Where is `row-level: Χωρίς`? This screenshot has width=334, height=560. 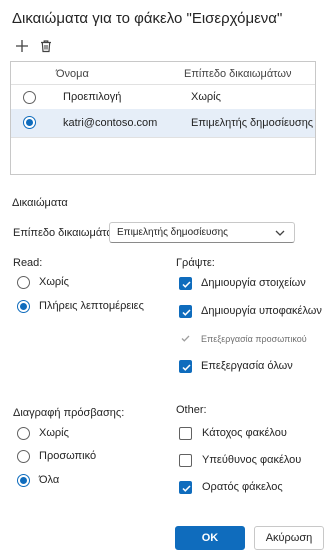 row-level: Χωρίς is located at coordinates (206, 97).